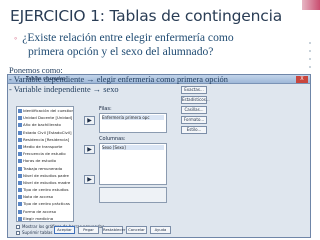  I want to click on variable-list-item: Tipo de centro estudios, so click(45, 189).